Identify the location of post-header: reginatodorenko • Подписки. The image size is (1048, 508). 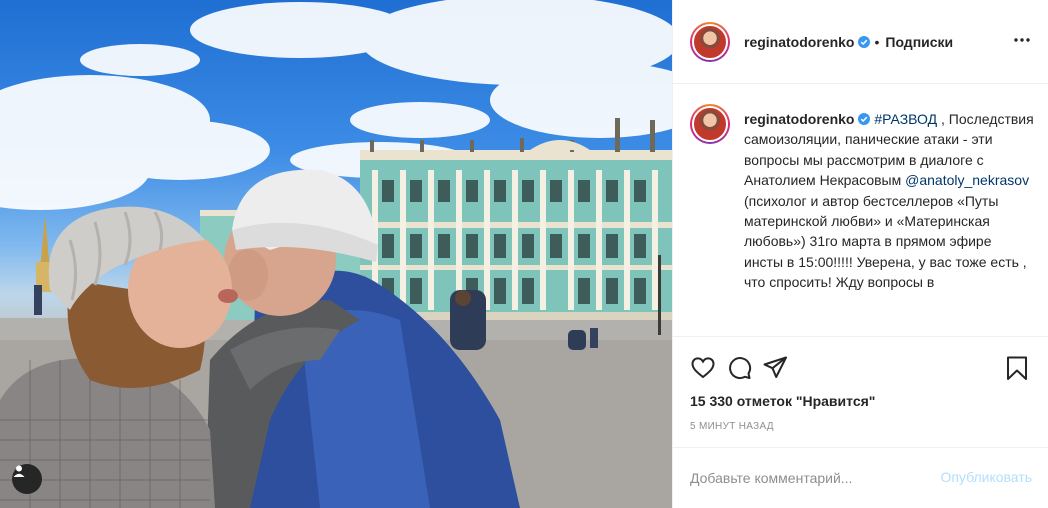
(860, 42).